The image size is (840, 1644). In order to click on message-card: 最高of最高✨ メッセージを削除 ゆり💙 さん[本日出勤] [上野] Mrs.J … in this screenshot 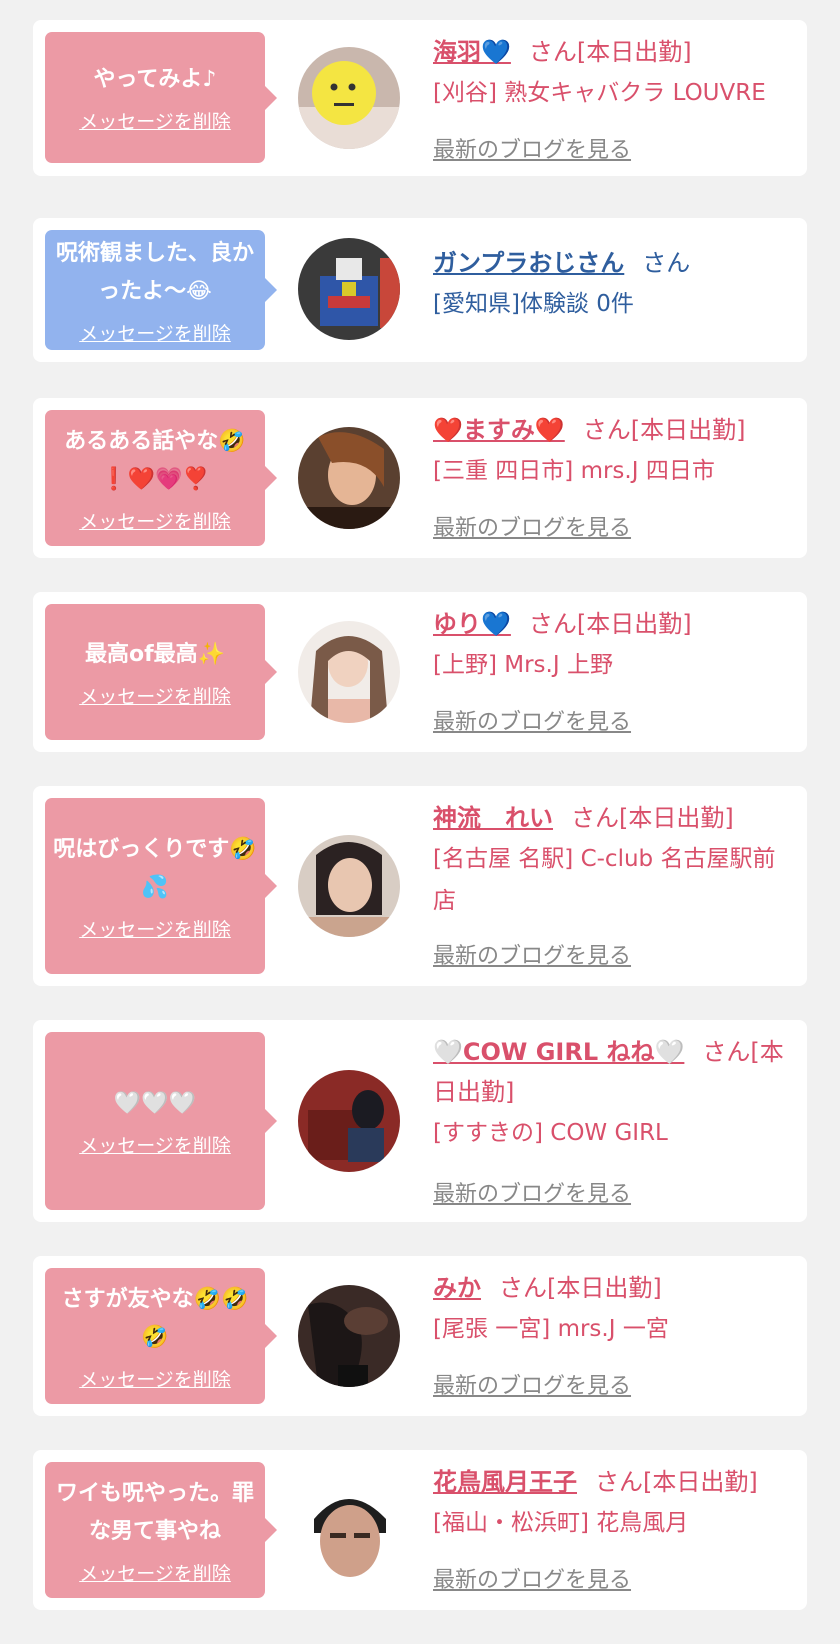, I will do `click(420, 672)`.